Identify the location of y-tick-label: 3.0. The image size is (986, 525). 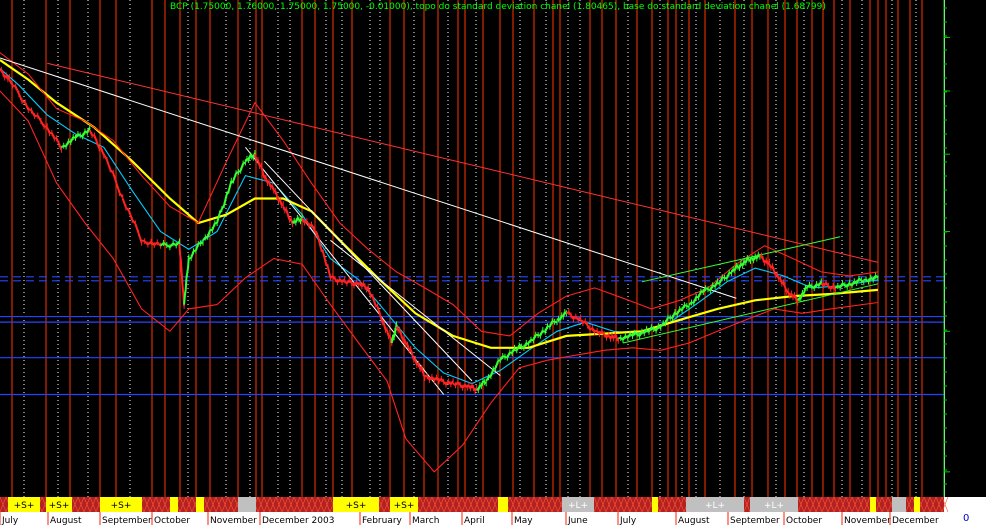
(977, 92).